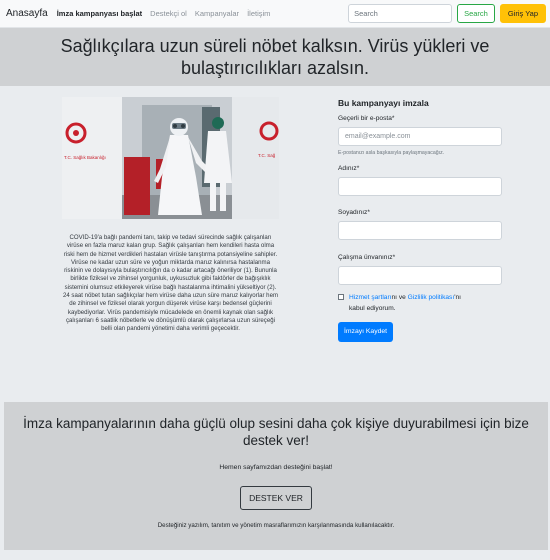 This screenshot has width=550, height=560. What do you see at coordinates (431, 297) in the screenshot?
I see `privacy-link: Gizlilik politikası` at bounding box center [431, 297].